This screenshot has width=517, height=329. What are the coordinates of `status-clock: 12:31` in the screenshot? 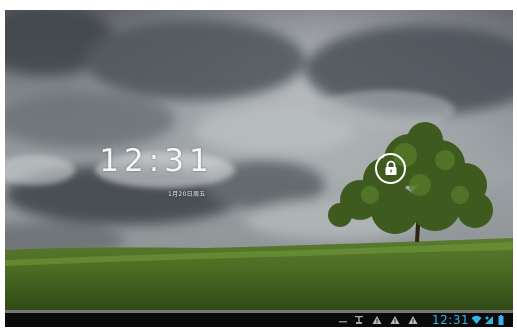 It's located at (450, 320).